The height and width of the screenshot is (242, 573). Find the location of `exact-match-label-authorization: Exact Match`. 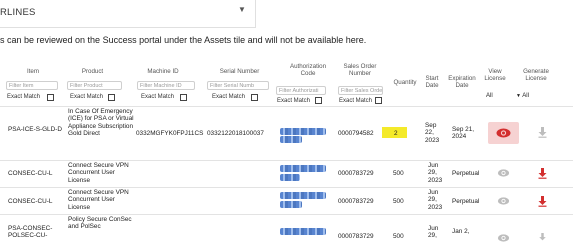

exact-match-label-authorization: Exact Match is located at coordinates (294, 101).